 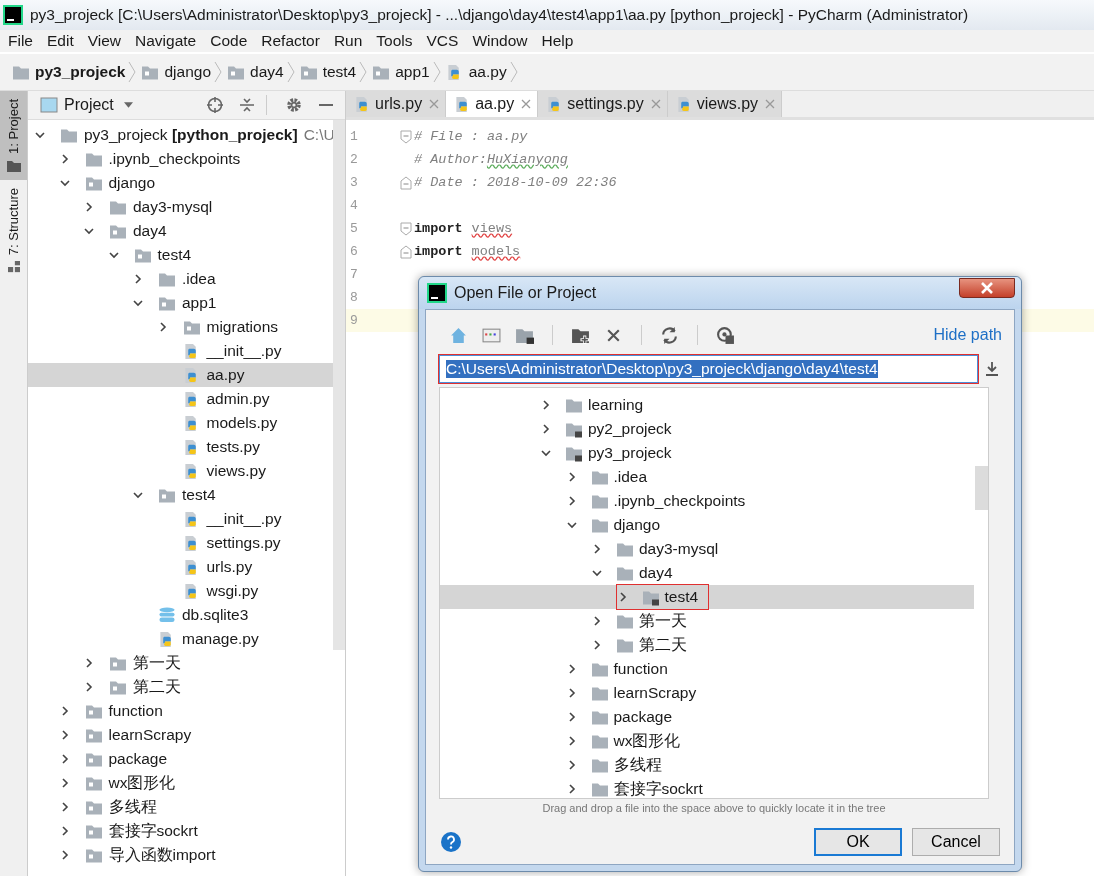 I want to click on breadcrumb: app1, so click(x=401, y=72).